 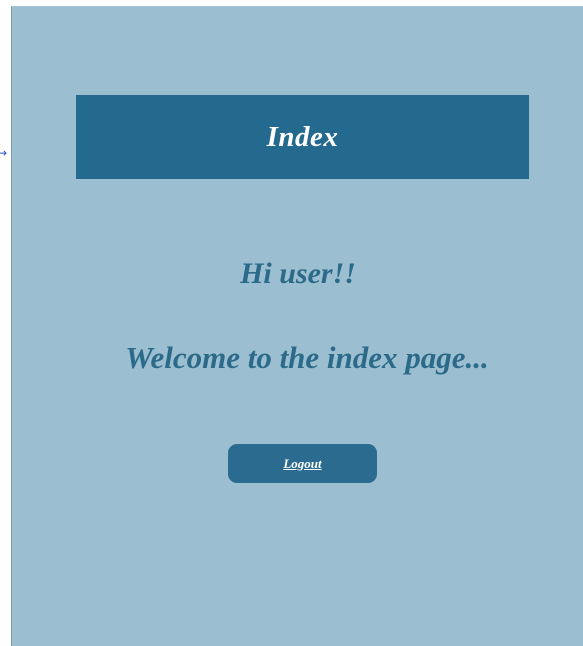 I want to click on logout-button: Logout, so click(x=302, y=463).